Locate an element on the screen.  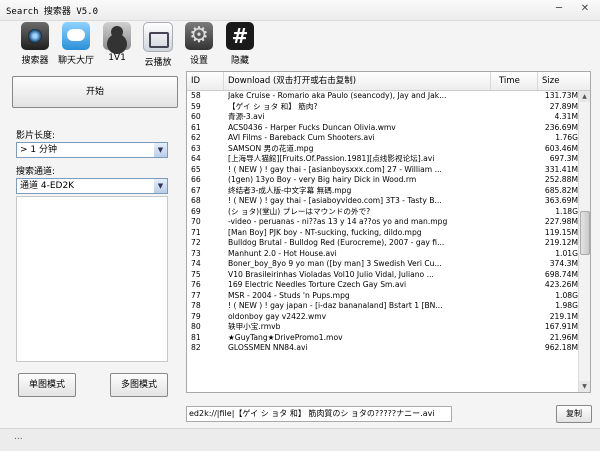
row-id: 75 is located at coordinates (196, 274).